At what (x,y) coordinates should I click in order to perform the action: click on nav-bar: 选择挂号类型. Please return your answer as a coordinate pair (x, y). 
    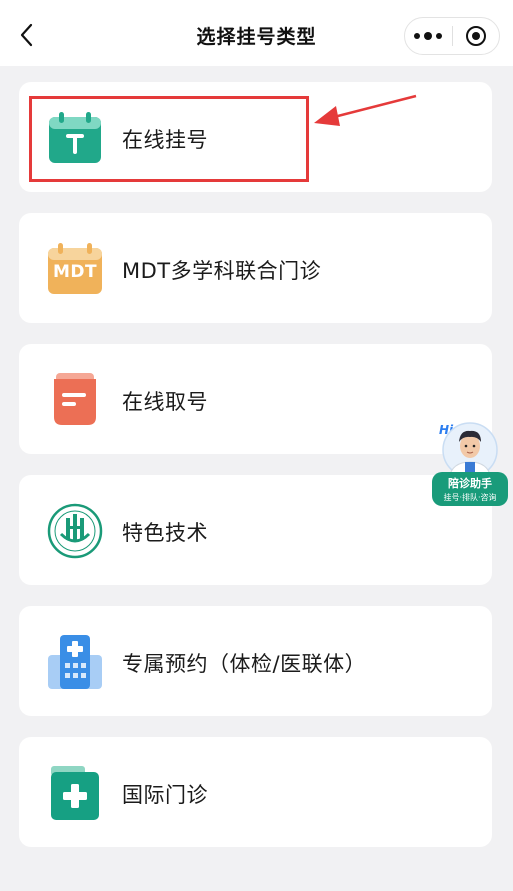
    Looking at the image, I should click on (256, 33).